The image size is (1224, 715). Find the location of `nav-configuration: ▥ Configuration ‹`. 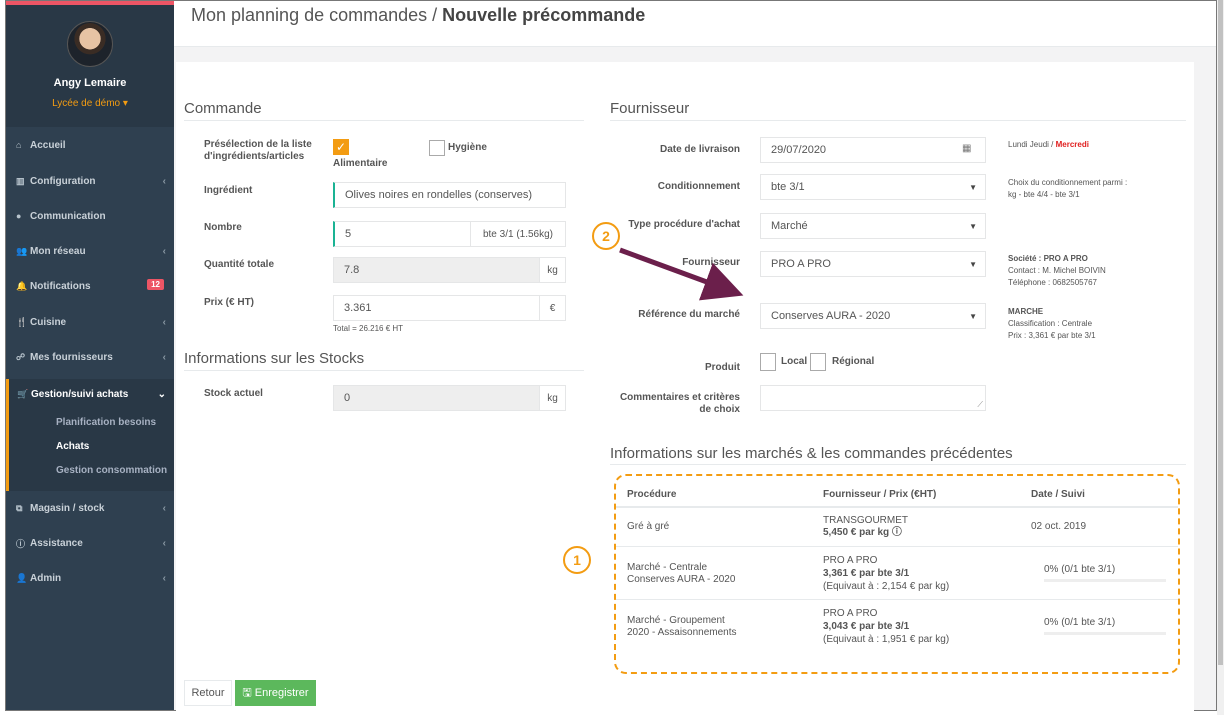

nav-configuration: ▥ Configuration ‹ is located at coordinates (90, 181).